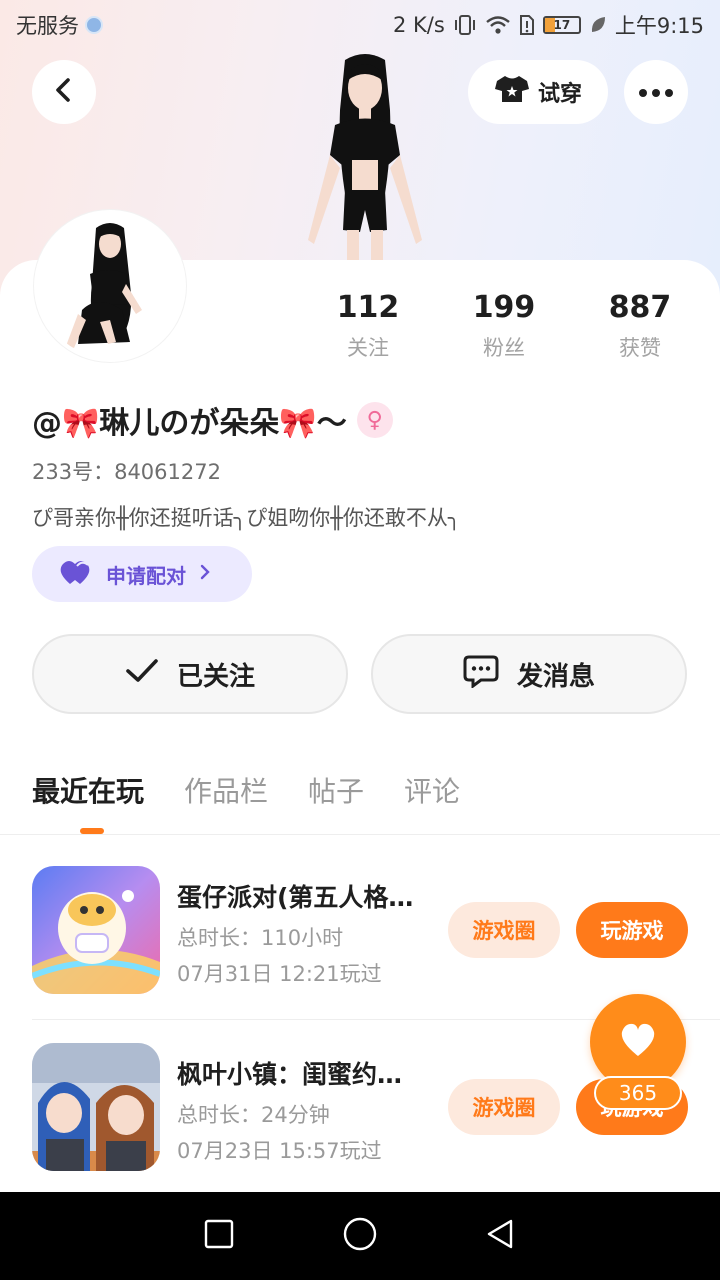 The image size is (720, 1280). Describe the element at coordinates (368, 307) in the screenshot. I see `stat-following-count: 112` at that location.